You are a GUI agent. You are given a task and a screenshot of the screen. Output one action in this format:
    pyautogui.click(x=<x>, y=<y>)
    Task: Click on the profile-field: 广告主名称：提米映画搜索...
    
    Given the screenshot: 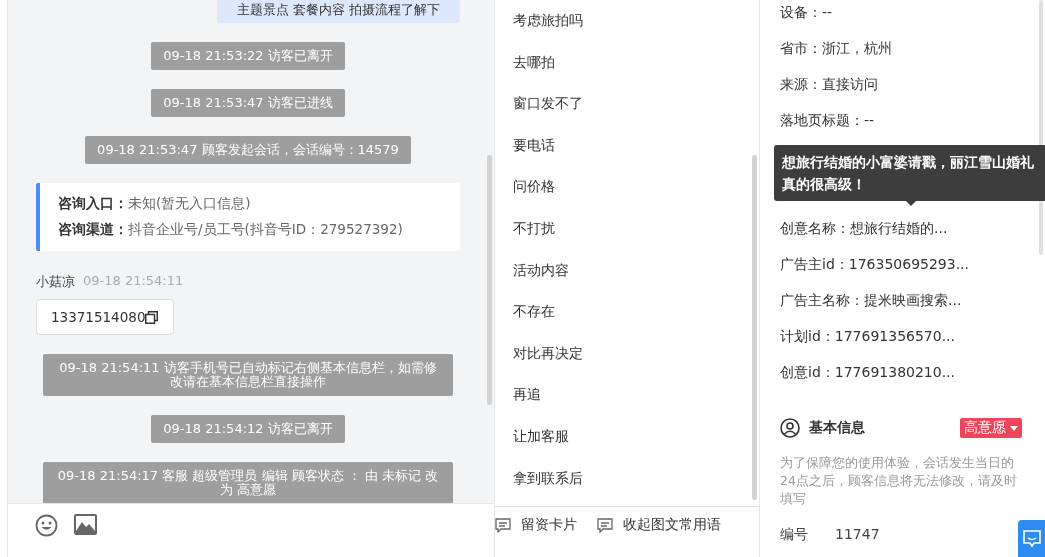 What is the action you would take?
    pyautogui.click(x=902, y=306)
    